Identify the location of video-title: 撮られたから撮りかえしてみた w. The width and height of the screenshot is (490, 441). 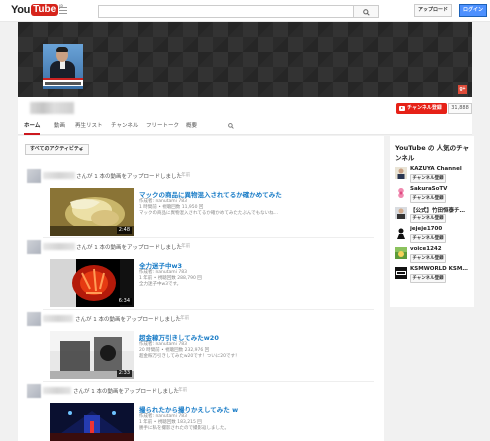
(188, 409).